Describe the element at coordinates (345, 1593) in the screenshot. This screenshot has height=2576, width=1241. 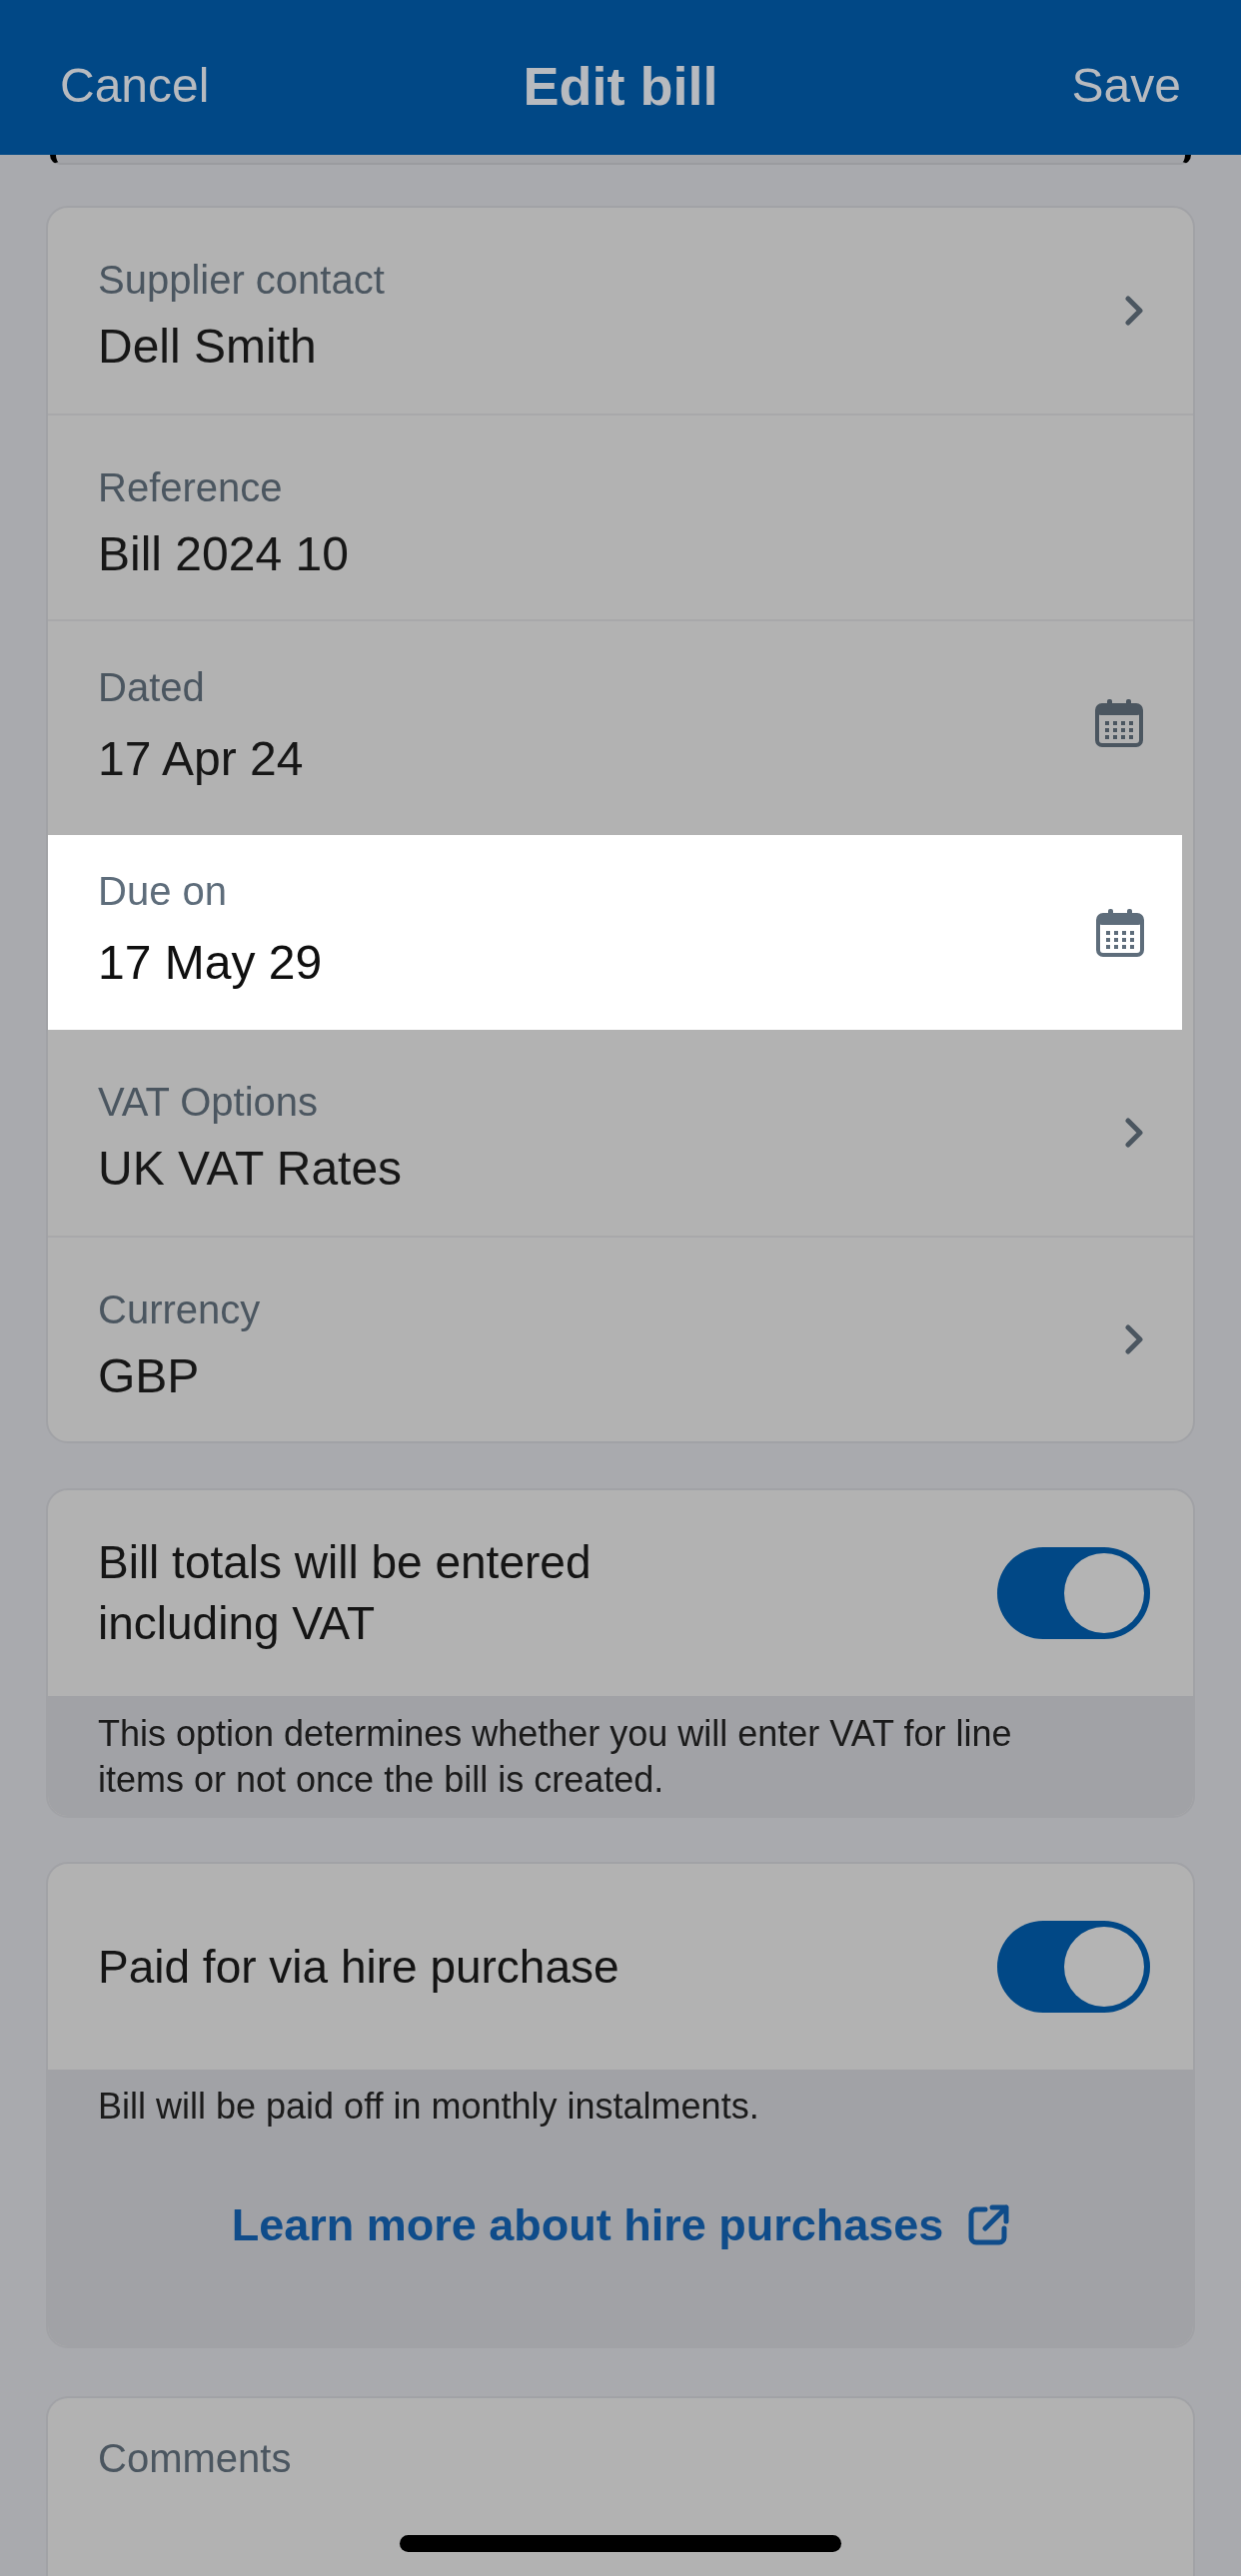
I see `setting-label: Bill totals will be entered including VAT` at that location.